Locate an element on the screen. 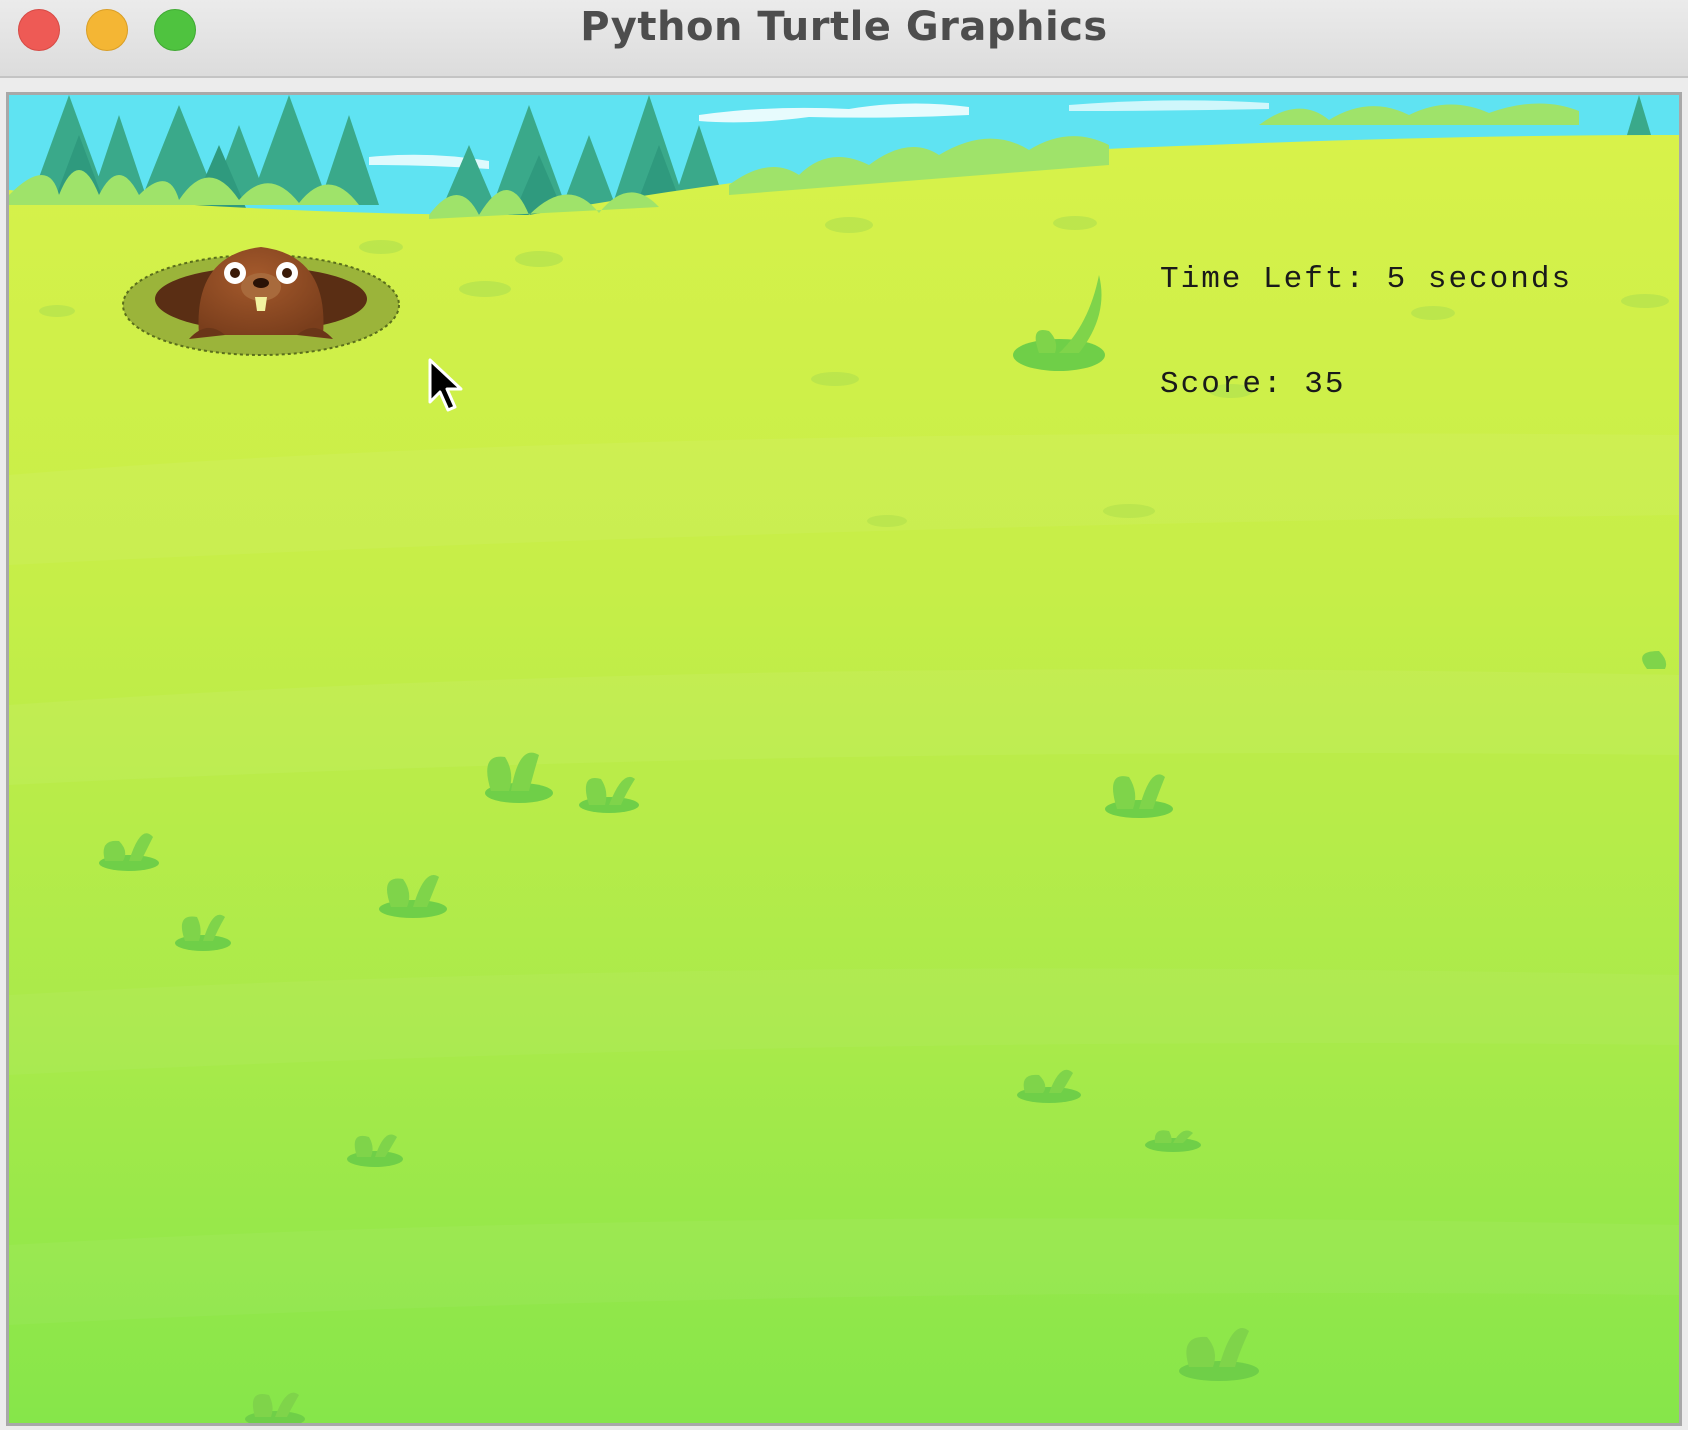  mouse-pointer-icon is located at coordinates (445, 385).